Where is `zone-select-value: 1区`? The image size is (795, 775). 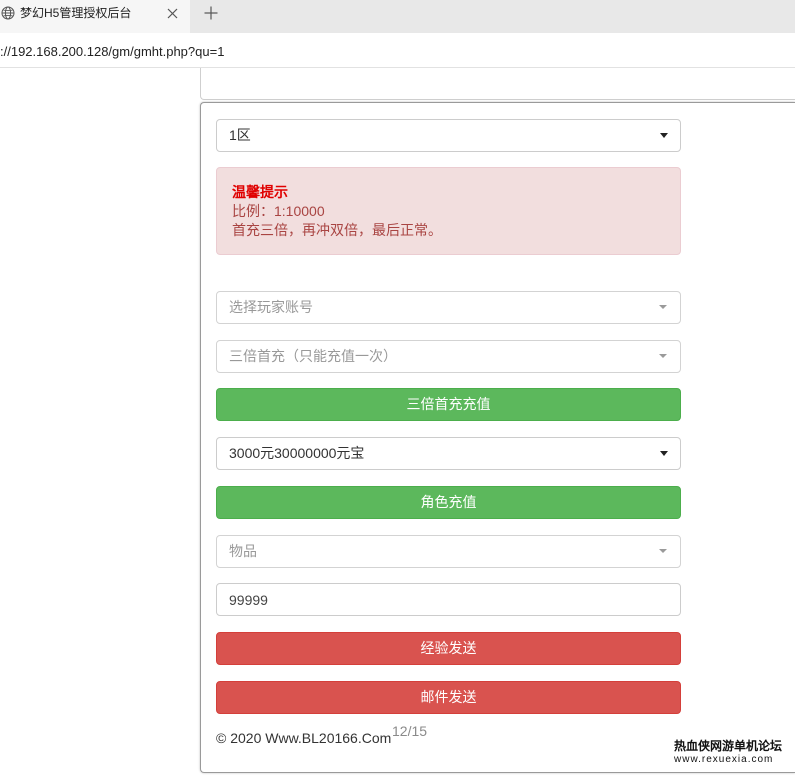
zone-select-value: 1区 is located at coordinates (240, 135).